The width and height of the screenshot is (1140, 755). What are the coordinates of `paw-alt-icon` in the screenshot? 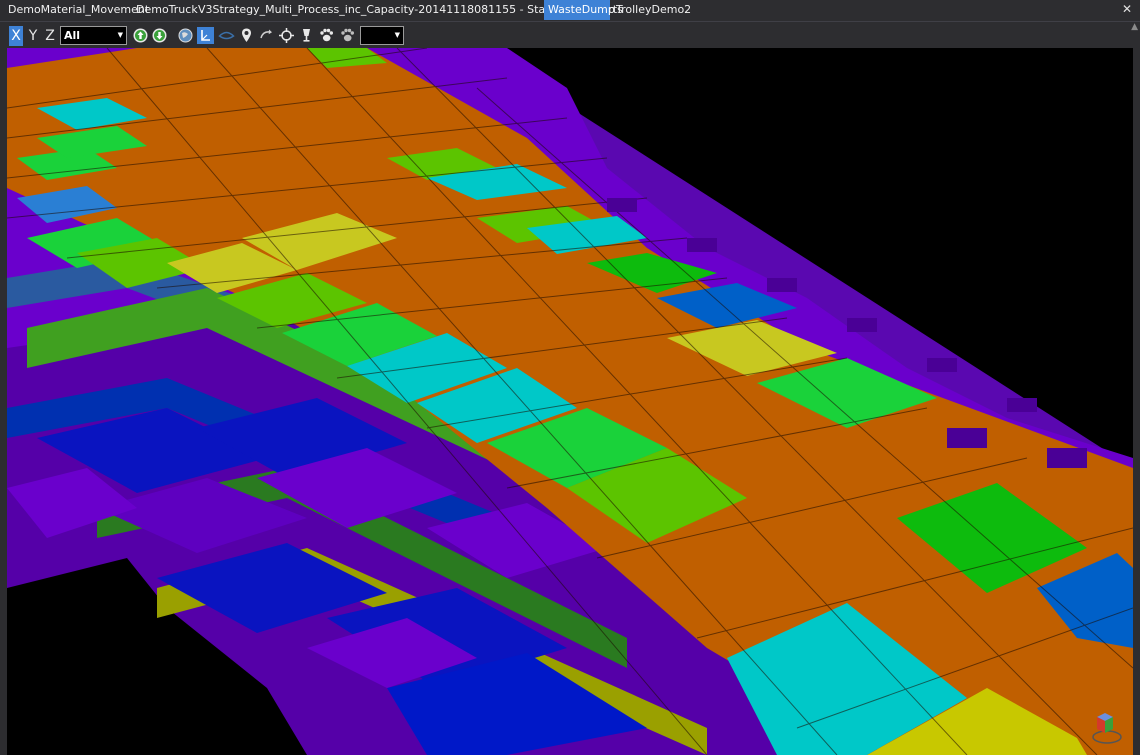 It's located at (347, 35).